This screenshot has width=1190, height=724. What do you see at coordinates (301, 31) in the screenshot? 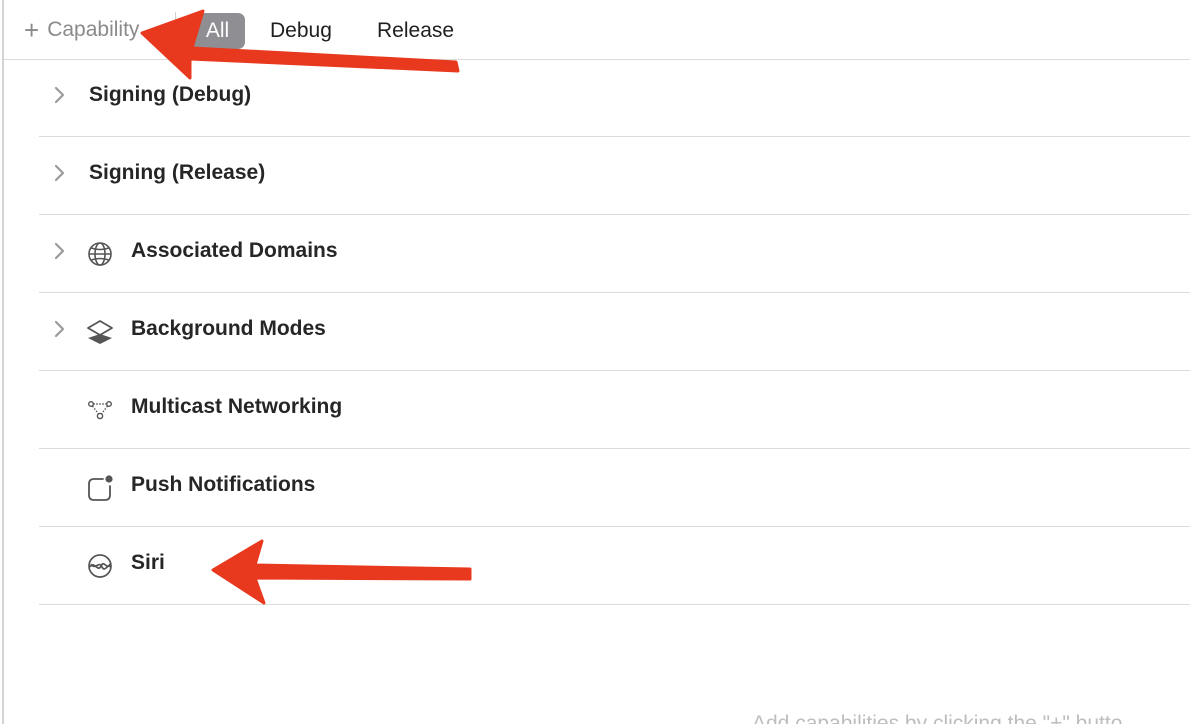
I see `tab-debug: Debug` at bounding box center [301, 31].